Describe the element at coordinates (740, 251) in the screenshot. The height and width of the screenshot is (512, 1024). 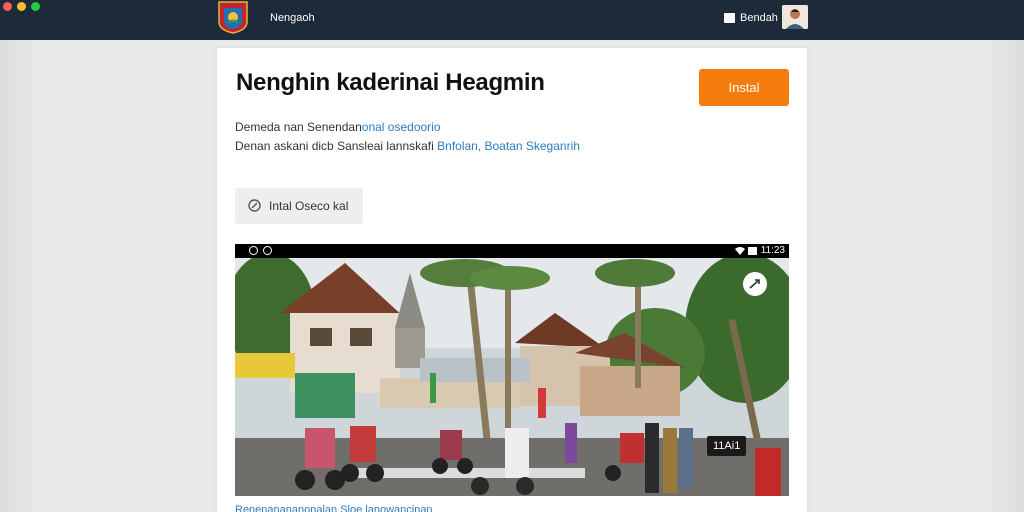
I see `wifi-icon` at that location.